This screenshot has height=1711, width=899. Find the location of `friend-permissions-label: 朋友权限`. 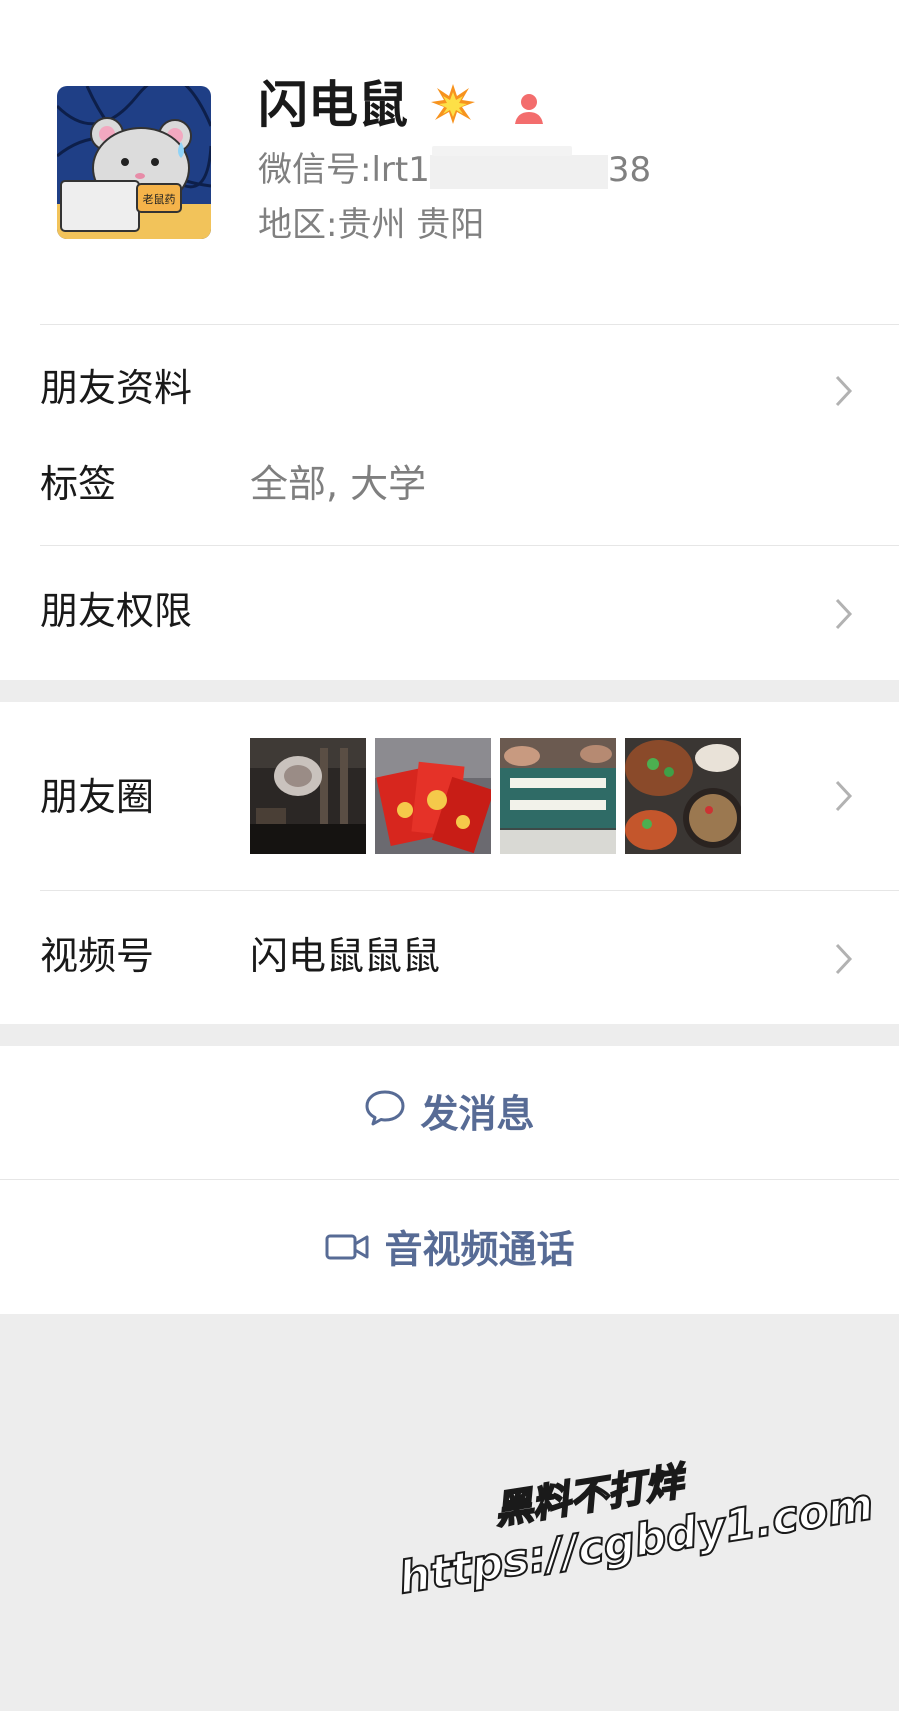

friend-permissions-label: 朋友权限 is located at coordinates (116, 611).